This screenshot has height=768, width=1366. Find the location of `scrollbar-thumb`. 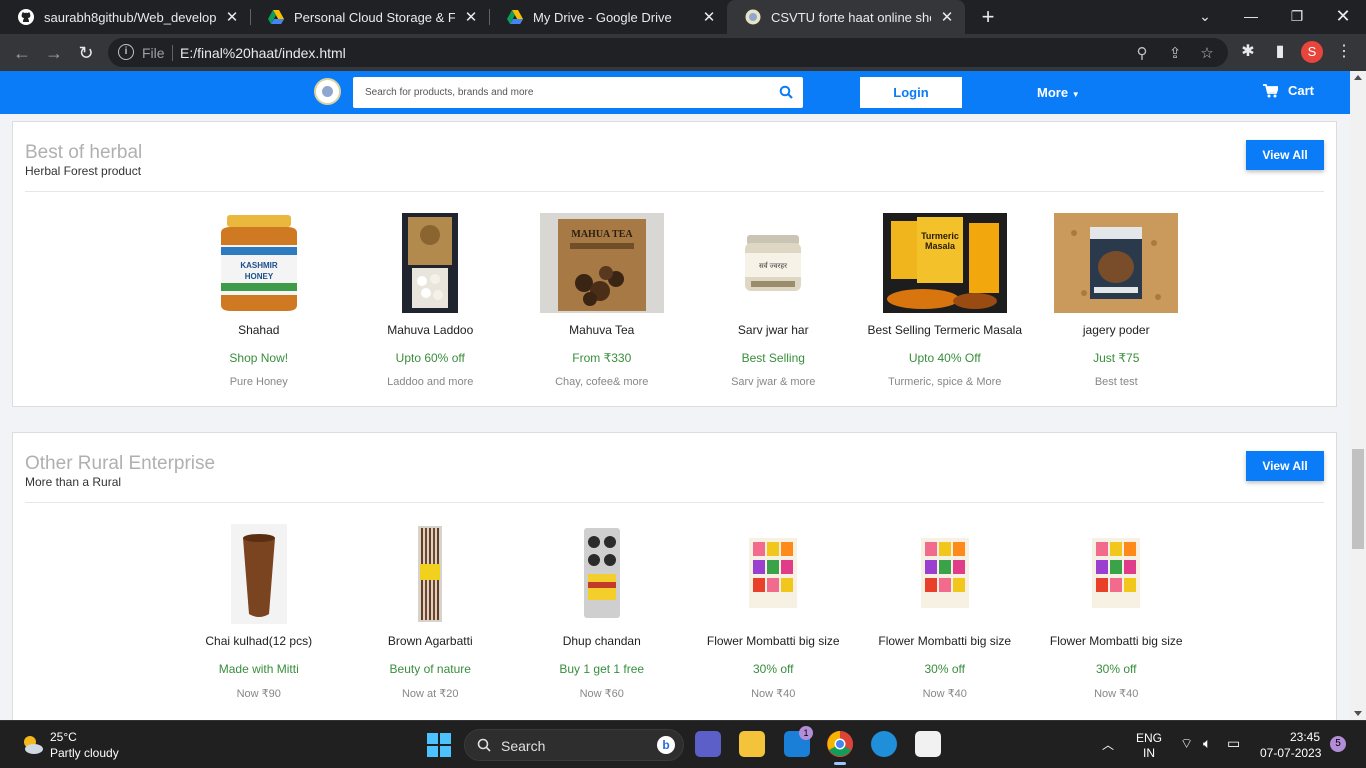

scrollbar-thumb is located at coordinates (1358, 499).